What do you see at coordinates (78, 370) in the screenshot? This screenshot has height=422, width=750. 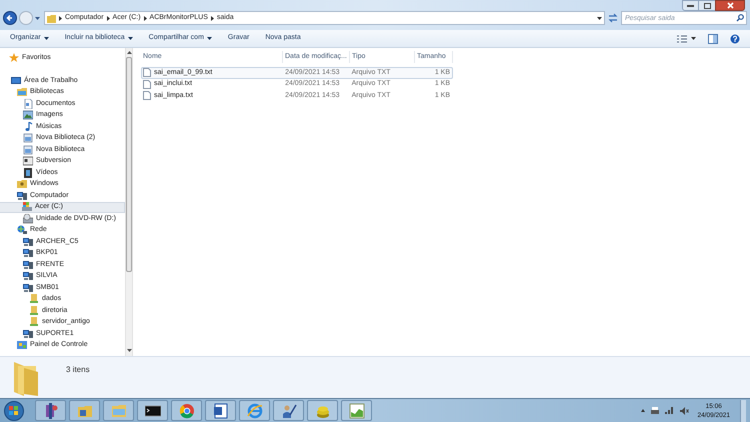 I see `item-count: 3 itens` at bounding box center [78, 370].